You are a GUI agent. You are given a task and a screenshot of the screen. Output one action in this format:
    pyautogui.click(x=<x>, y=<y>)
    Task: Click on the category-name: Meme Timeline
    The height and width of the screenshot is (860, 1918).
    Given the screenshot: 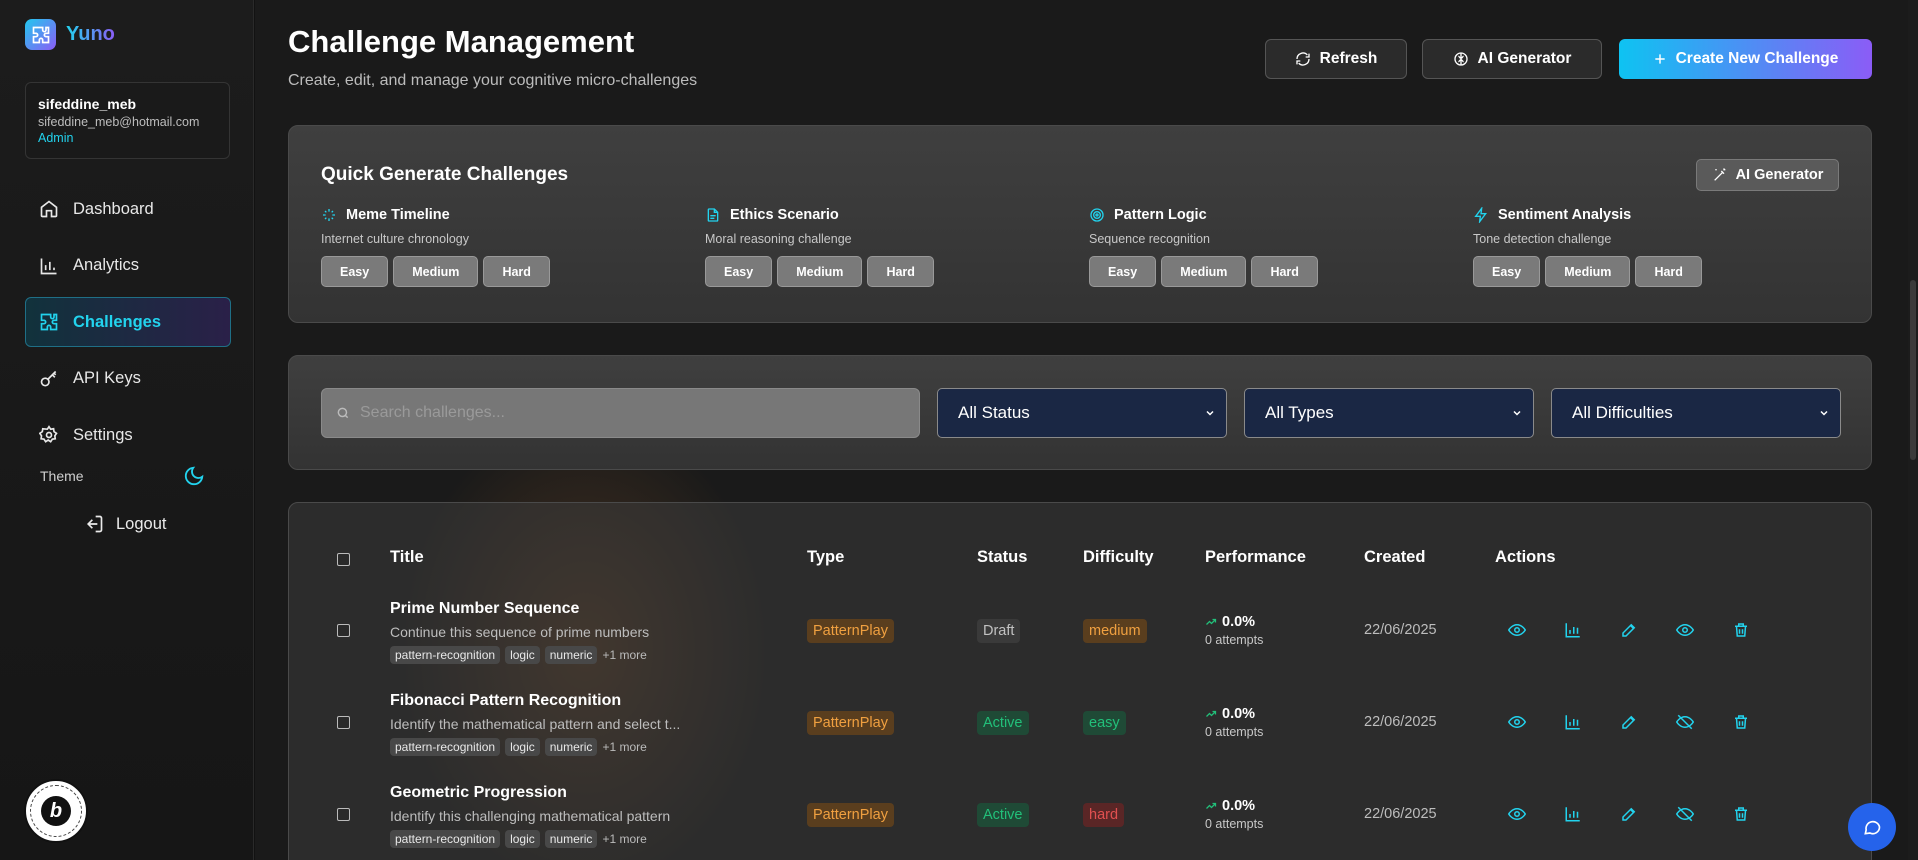 What is the action you would take?
    pyautogui.click(x=398, y=215)
    